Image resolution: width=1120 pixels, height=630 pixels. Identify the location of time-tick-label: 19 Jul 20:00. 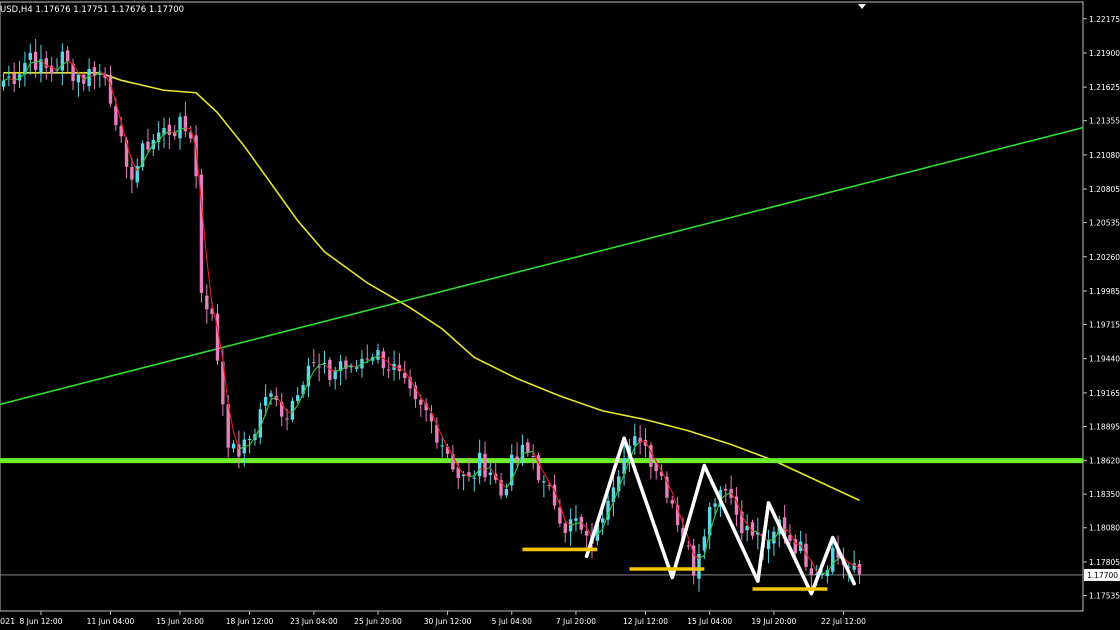
(773, 621).